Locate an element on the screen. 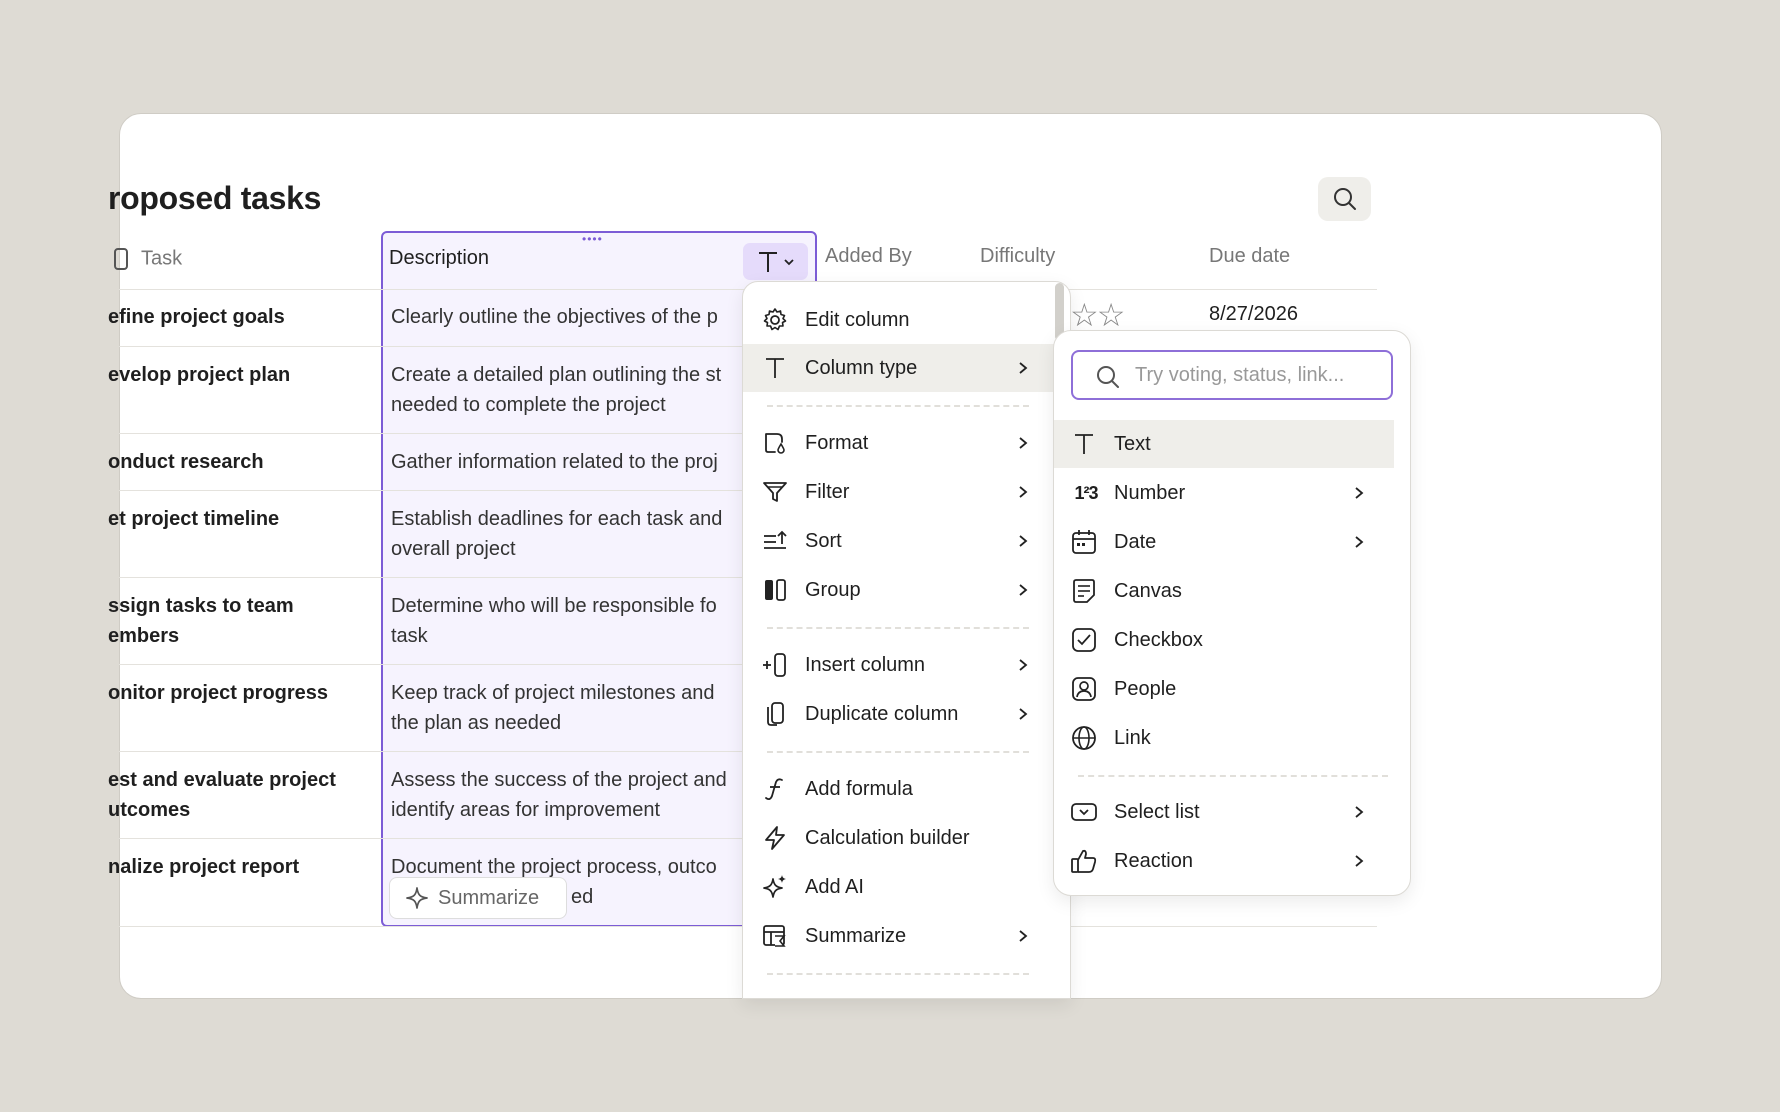 The width and height of the screenshot is (1780, 1112). lightning-icon is located at coordinates (775, 838).